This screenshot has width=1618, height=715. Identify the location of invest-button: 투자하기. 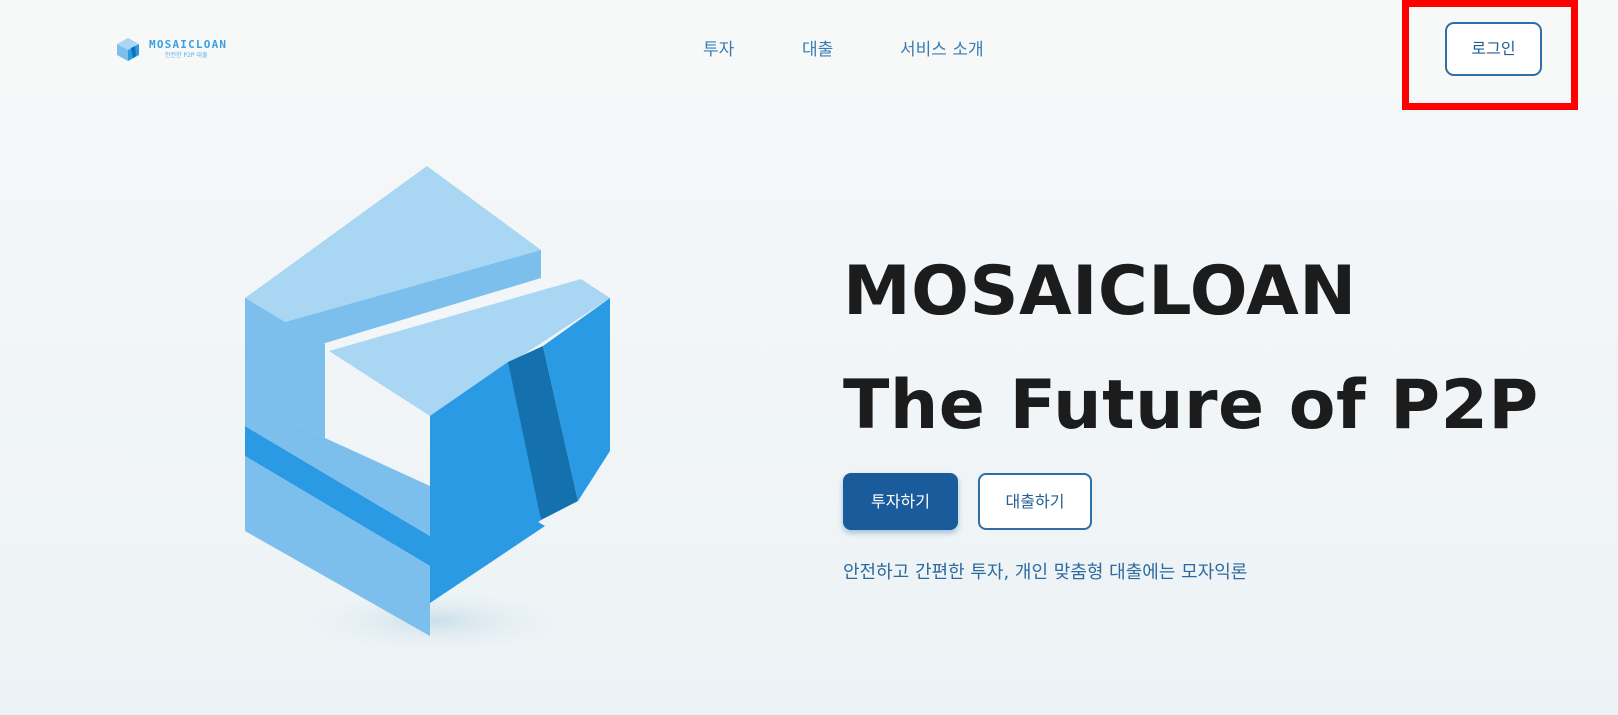
(900, 501).